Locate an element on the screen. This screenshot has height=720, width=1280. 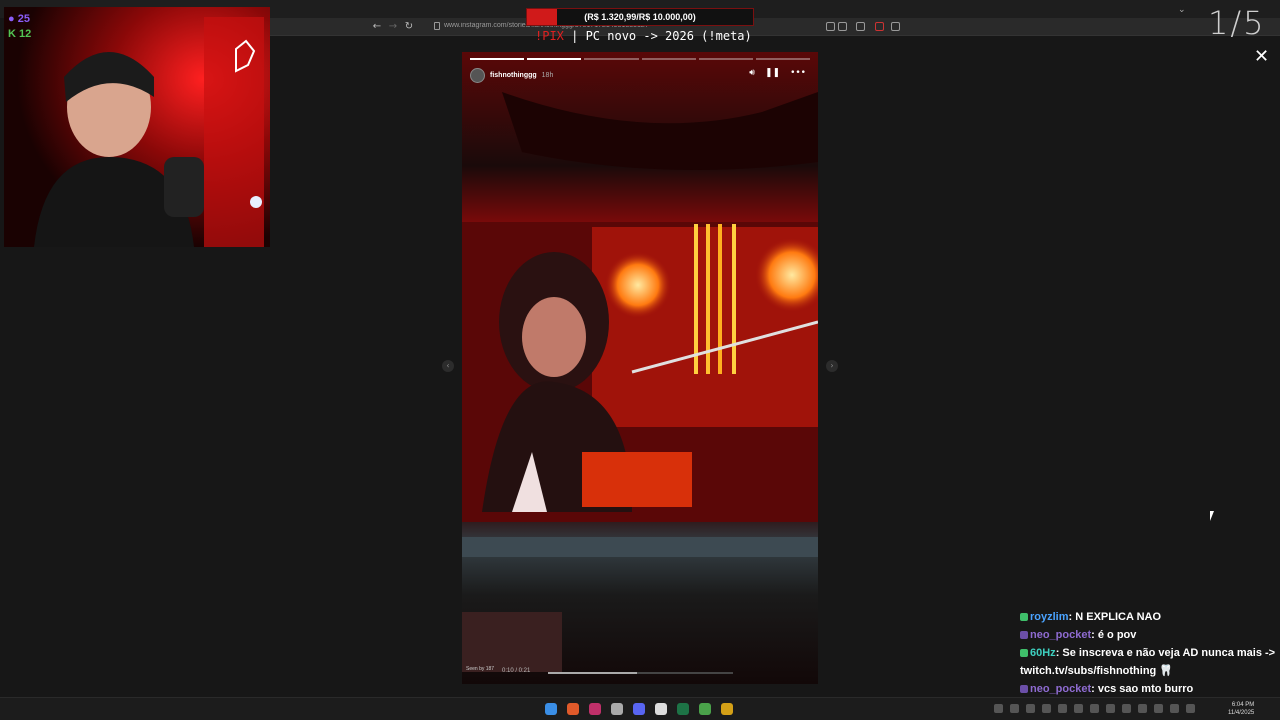
extension-icon is located at coordinates (830, 26).